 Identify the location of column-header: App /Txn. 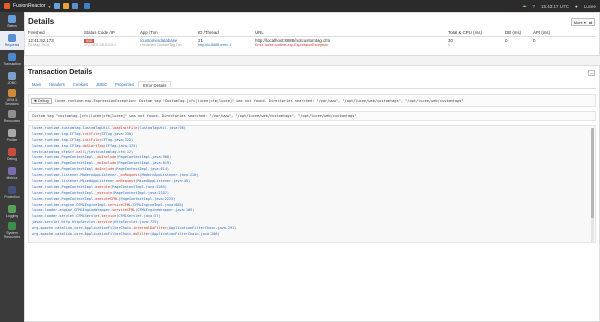
(169, 32).